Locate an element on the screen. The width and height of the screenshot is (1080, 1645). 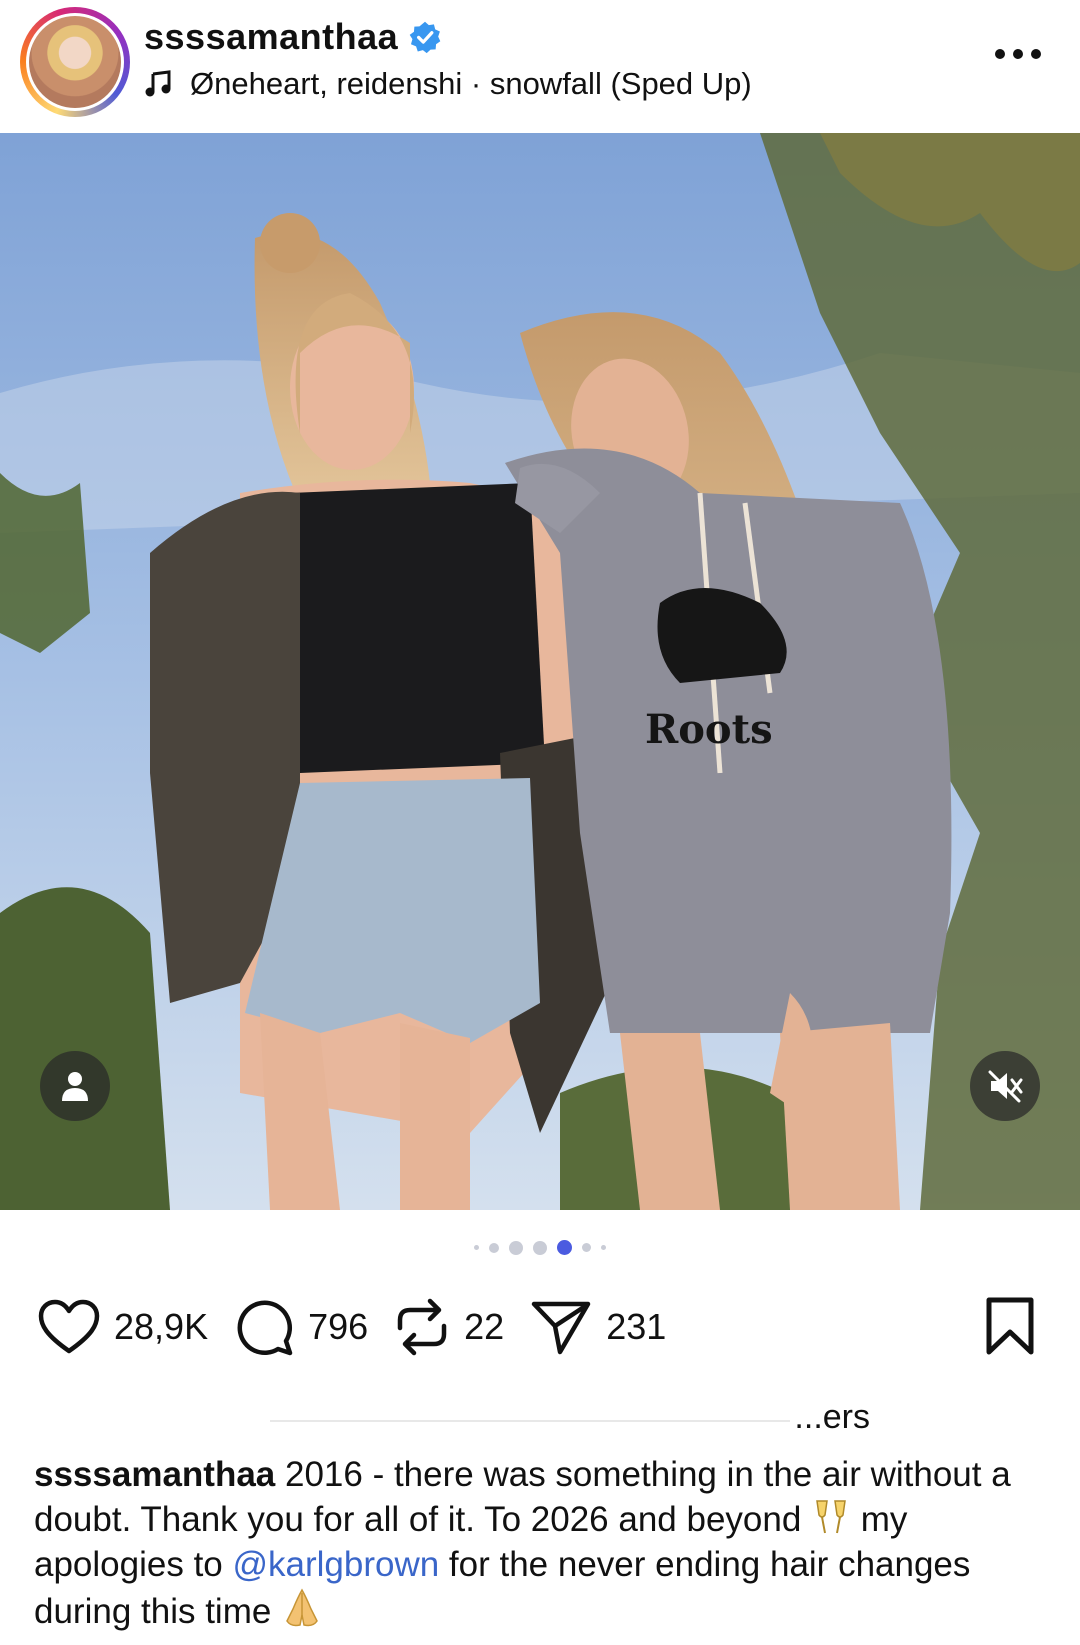
bookmark-button is located at coordinates (1010, 1328).